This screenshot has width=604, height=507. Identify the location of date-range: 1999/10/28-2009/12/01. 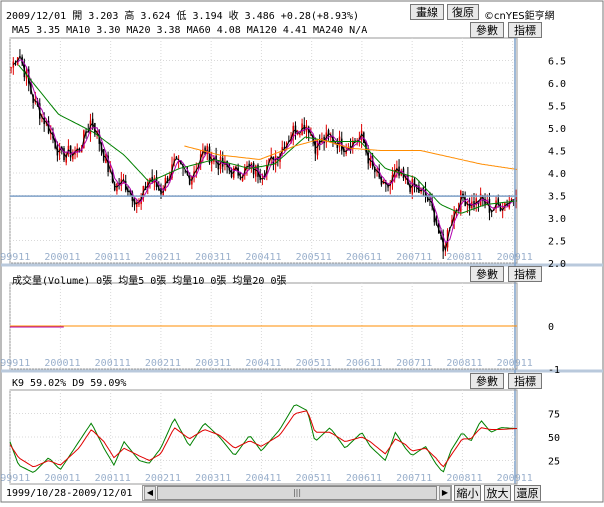
(69, 493).